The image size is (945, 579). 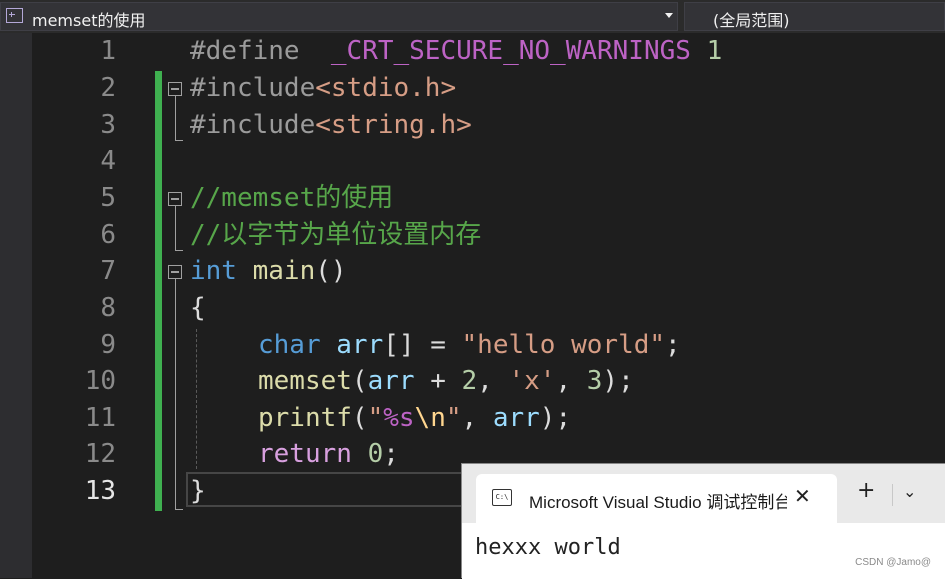 What do you see at coordinates (108, 88) in the screenshot?
I see `line-number: 2` at bounding box center [108, 88].